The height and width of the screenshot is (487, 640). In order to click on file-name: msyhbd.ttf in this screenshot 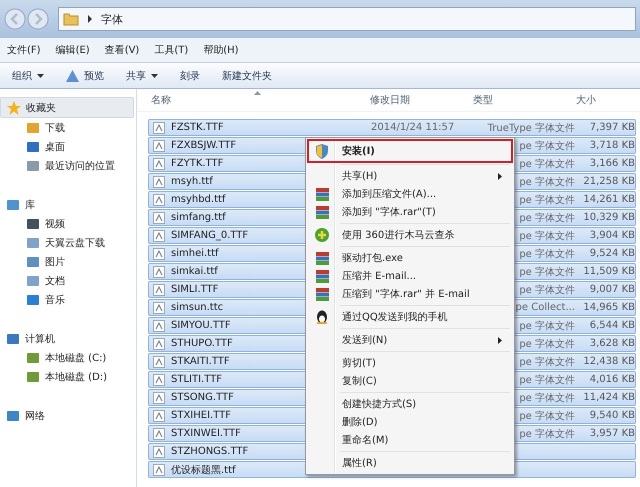, I will do `click(198, 199)`.